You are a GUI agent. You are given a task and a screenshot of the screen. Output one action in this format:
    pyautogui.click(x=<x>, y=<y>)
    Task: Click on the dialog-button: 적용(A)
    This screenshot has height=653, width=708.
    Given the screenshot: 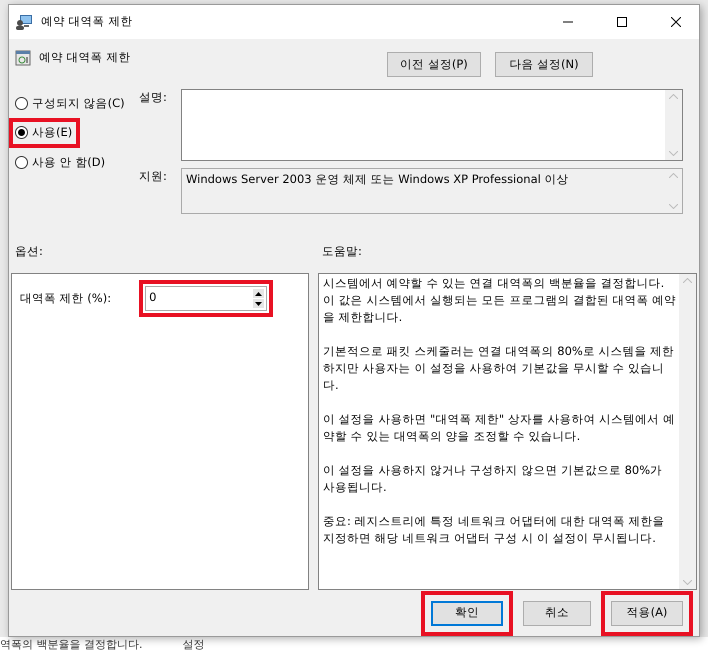 What is the action you would take?
    pyautogui.click(x=647, y=613)
    